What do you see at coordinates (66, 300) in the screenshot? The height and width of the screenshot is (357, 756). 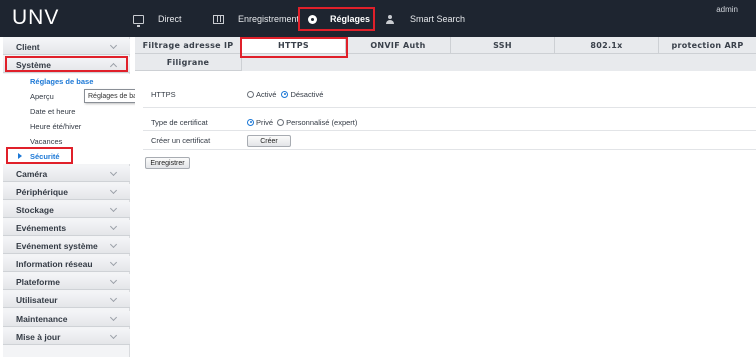 I see `sidebar-item-utilisateur: Utilisateur` at bounding box center [66, 300].